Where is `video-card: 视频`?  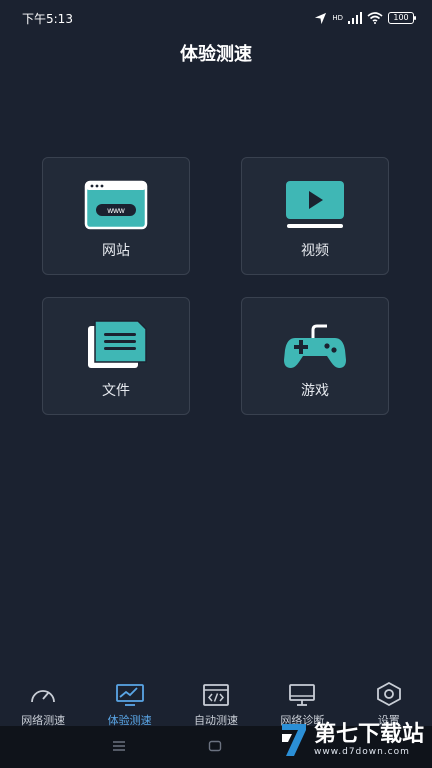
video-card: 视频 is located at coordinates (315, 216).